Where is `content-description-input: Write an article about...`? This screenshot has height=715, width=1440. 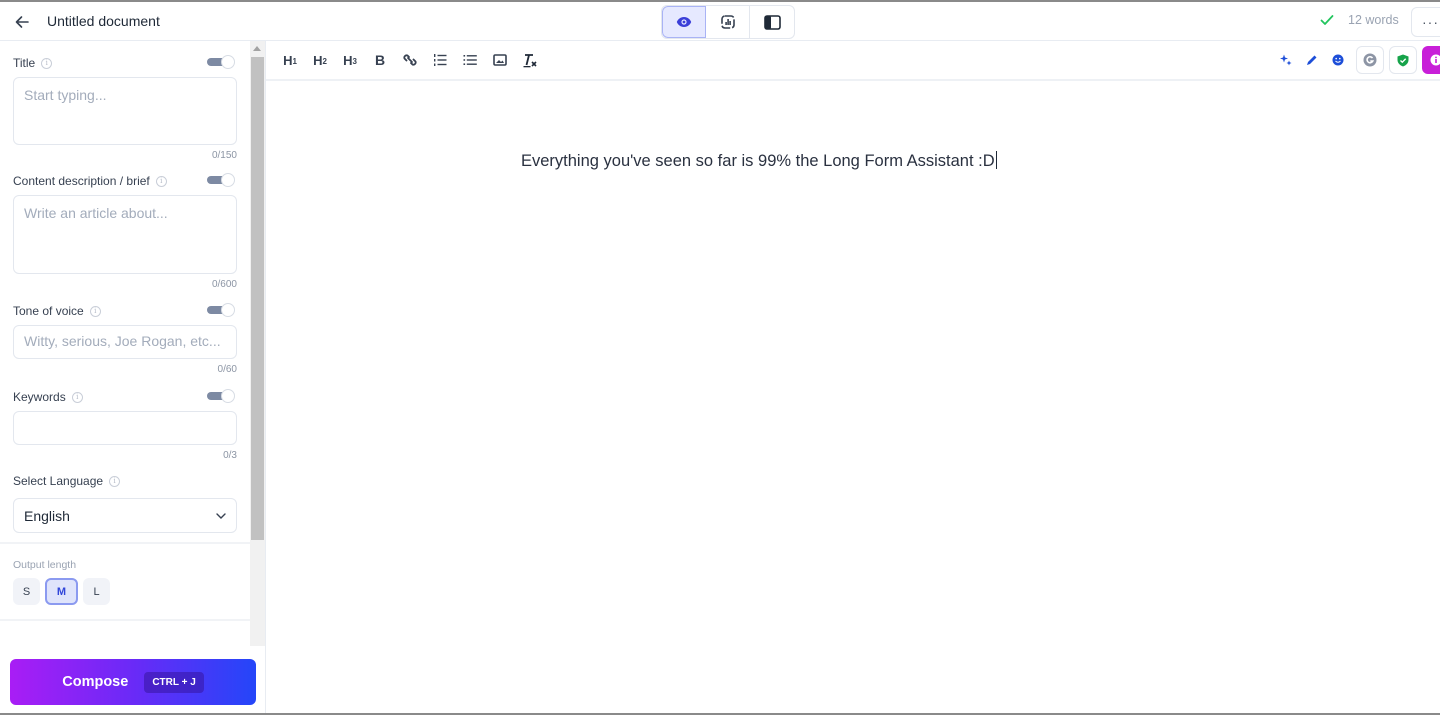 content-description-input: Write an article about... is located at coordinates (125, 234).